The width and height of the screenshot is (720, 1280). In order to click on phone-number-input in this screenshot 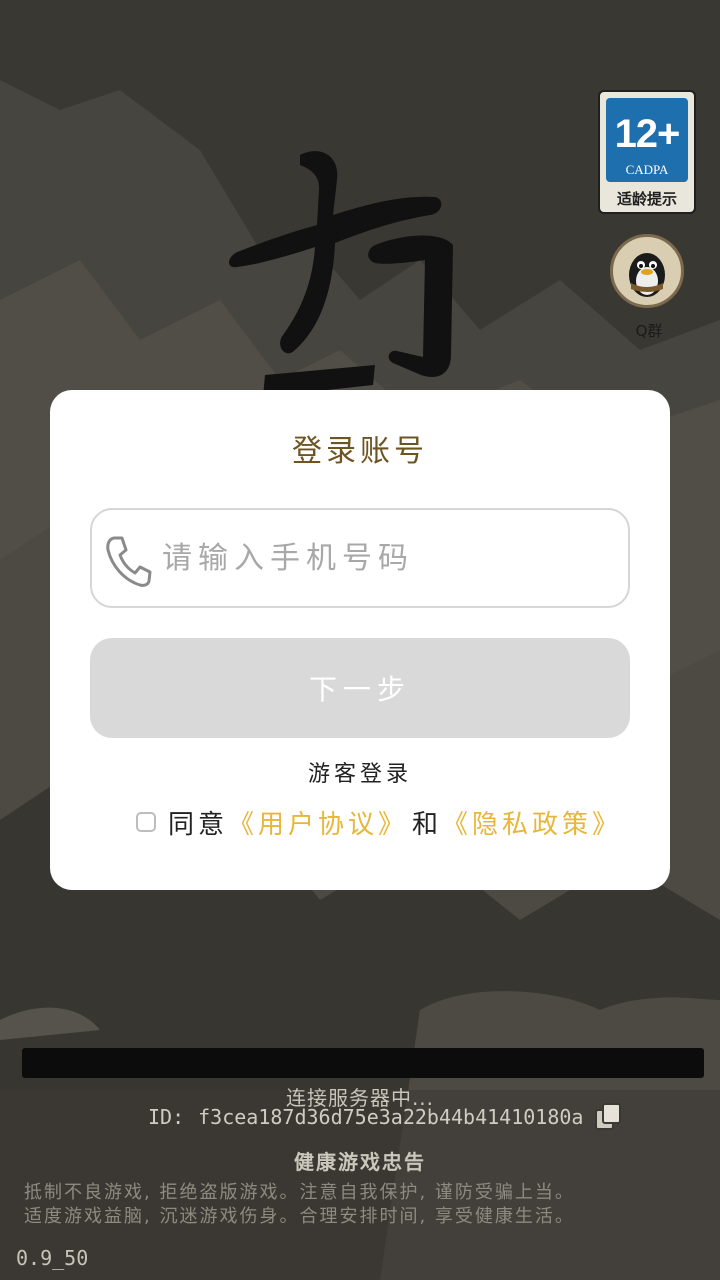, I will do `click(387, 558)`.